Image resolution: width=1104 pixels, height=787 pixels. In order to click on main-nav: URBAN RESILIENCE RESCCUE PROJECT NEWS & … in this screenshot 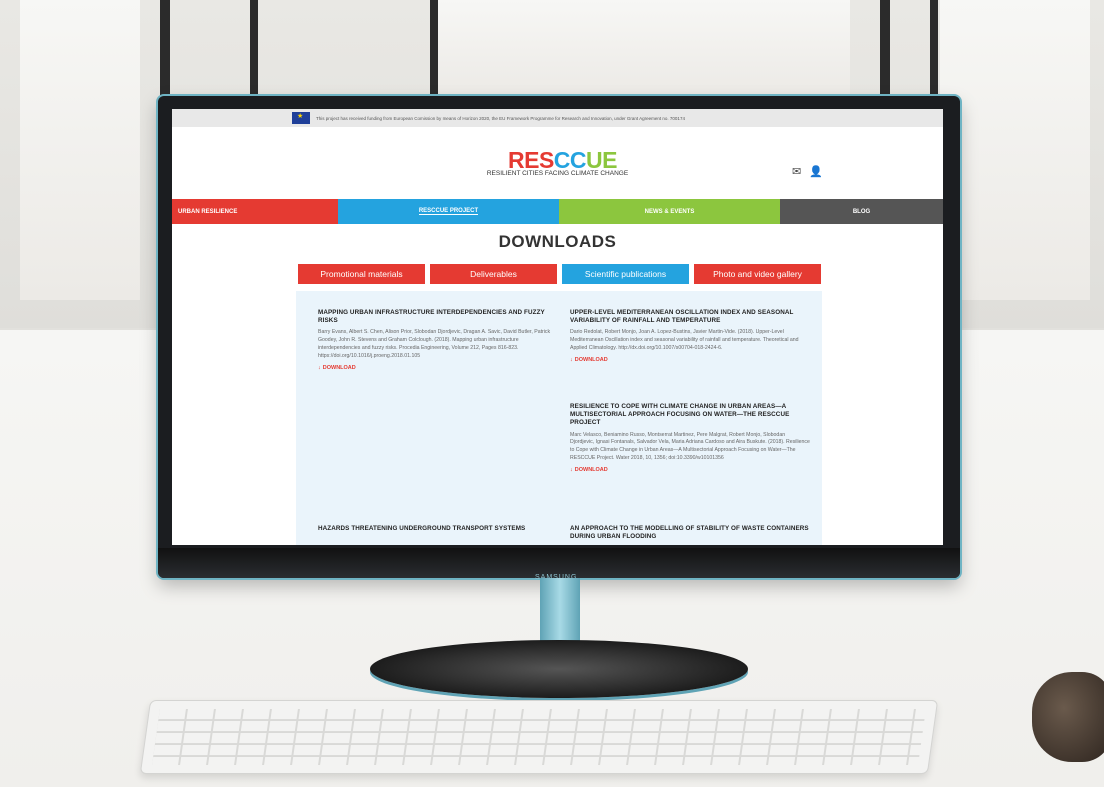, I will do `click(557, 211)`.